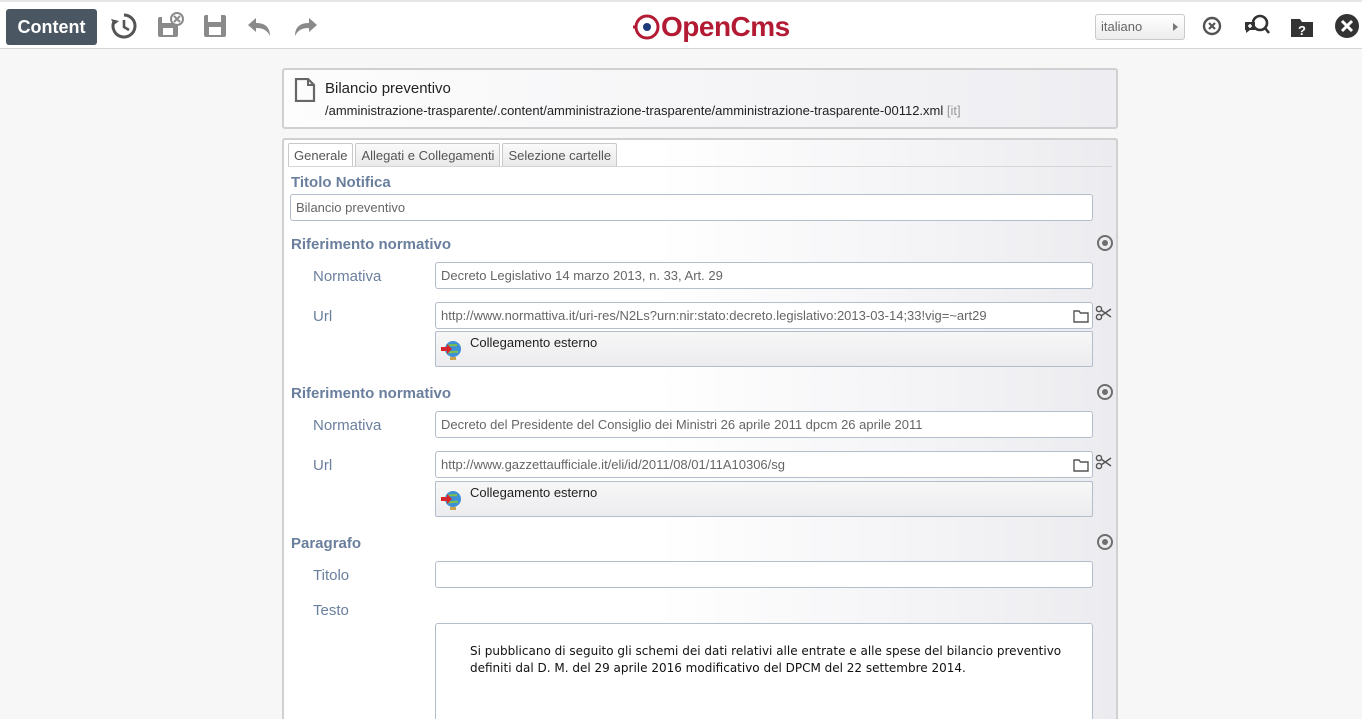 The height and width of the screenshot is (719, 1362). Describe the element at coordinates (764, 574) in the screenshot. I see `paragrafo-titolo-input` at that location.